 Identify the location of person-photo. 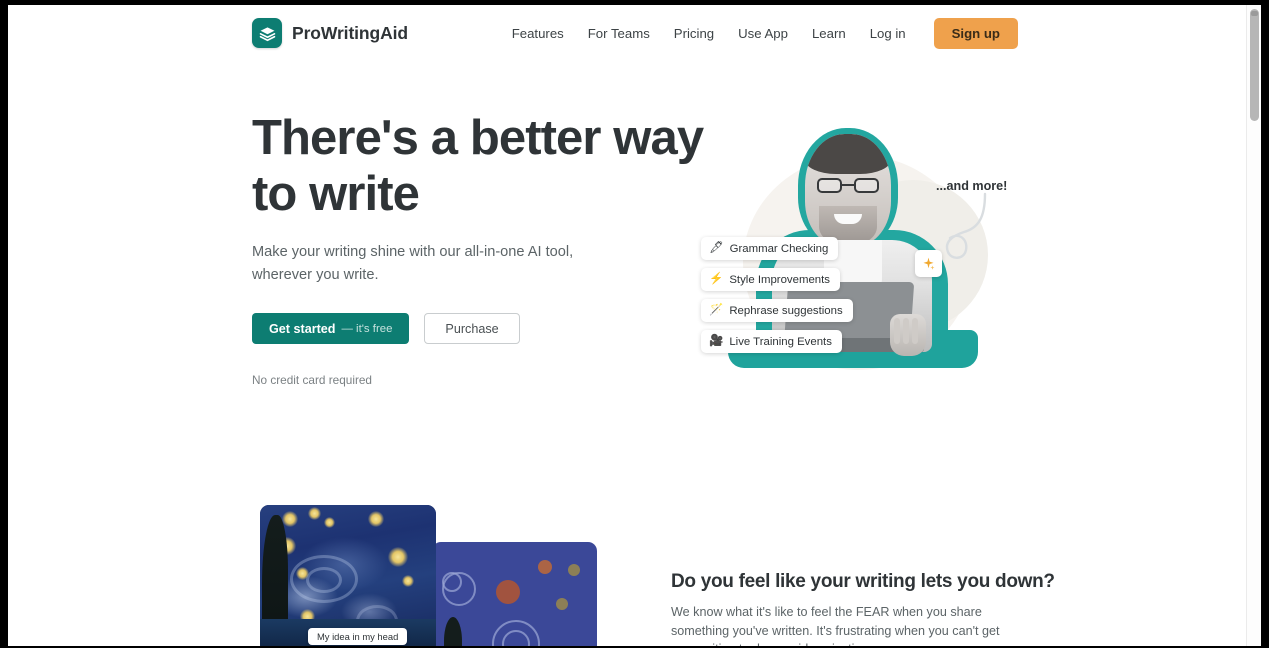
(848, 190).